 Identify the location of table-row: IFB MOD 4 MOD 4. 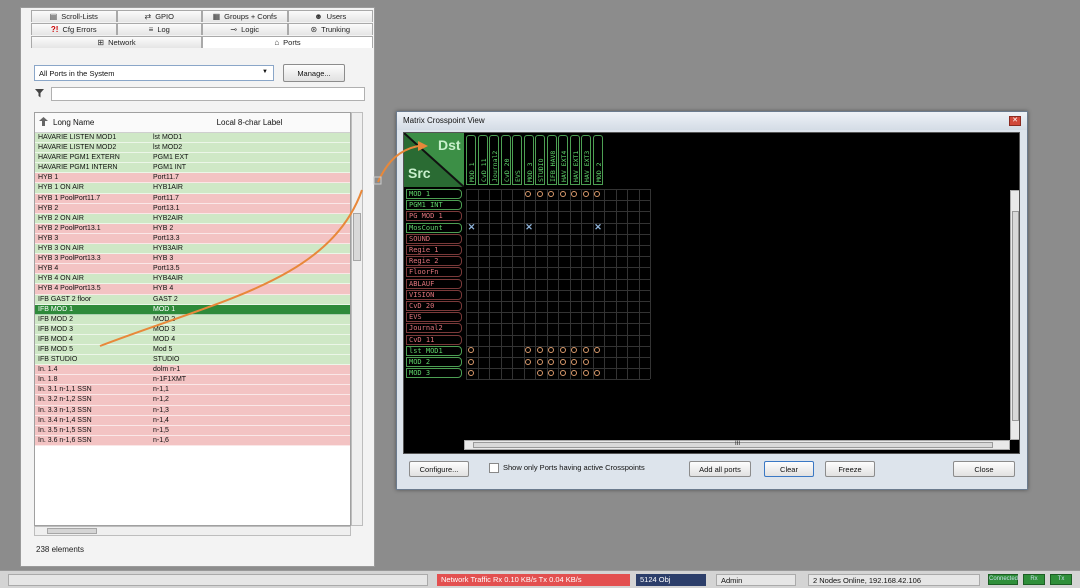
(192, 339).